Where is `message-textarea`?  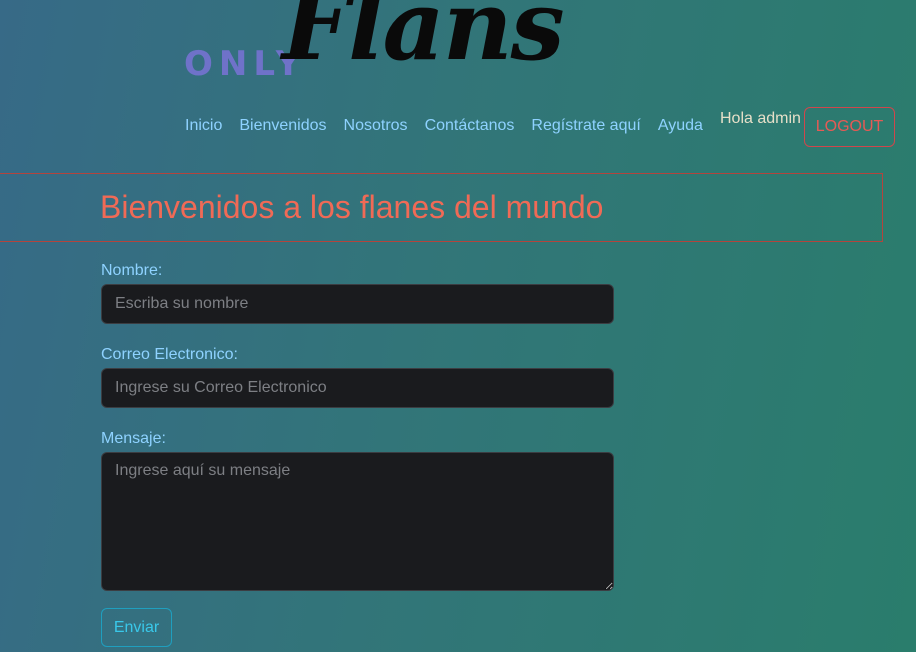
message-textarea is located at coordinates (357, 521).